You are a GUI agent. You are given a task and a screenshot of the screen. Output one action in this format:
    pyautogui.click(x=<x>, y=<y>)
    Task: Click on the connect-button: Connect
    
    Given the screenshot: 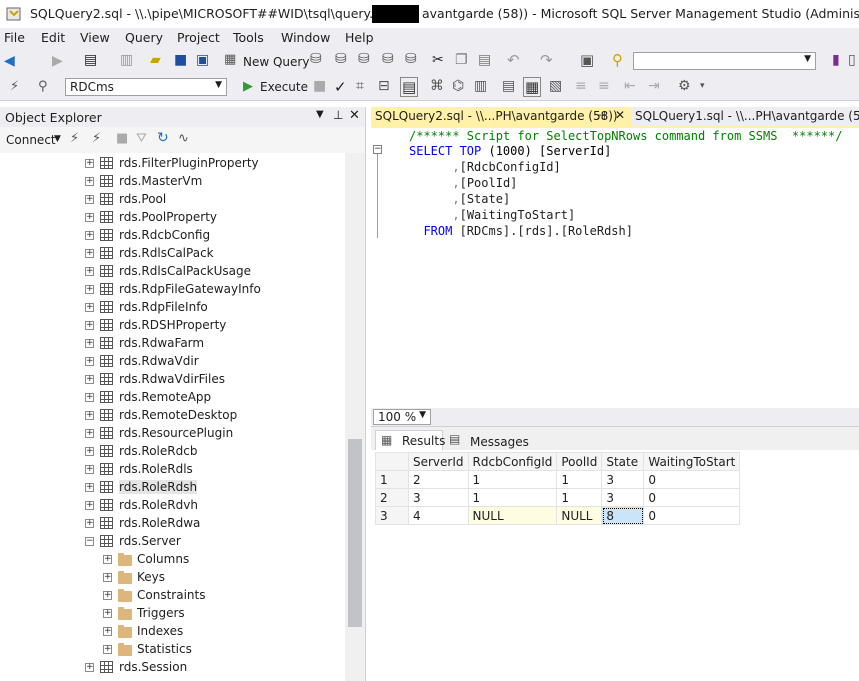 What is the action you would take?
    pyautogui.click(x=31, y=140)
    